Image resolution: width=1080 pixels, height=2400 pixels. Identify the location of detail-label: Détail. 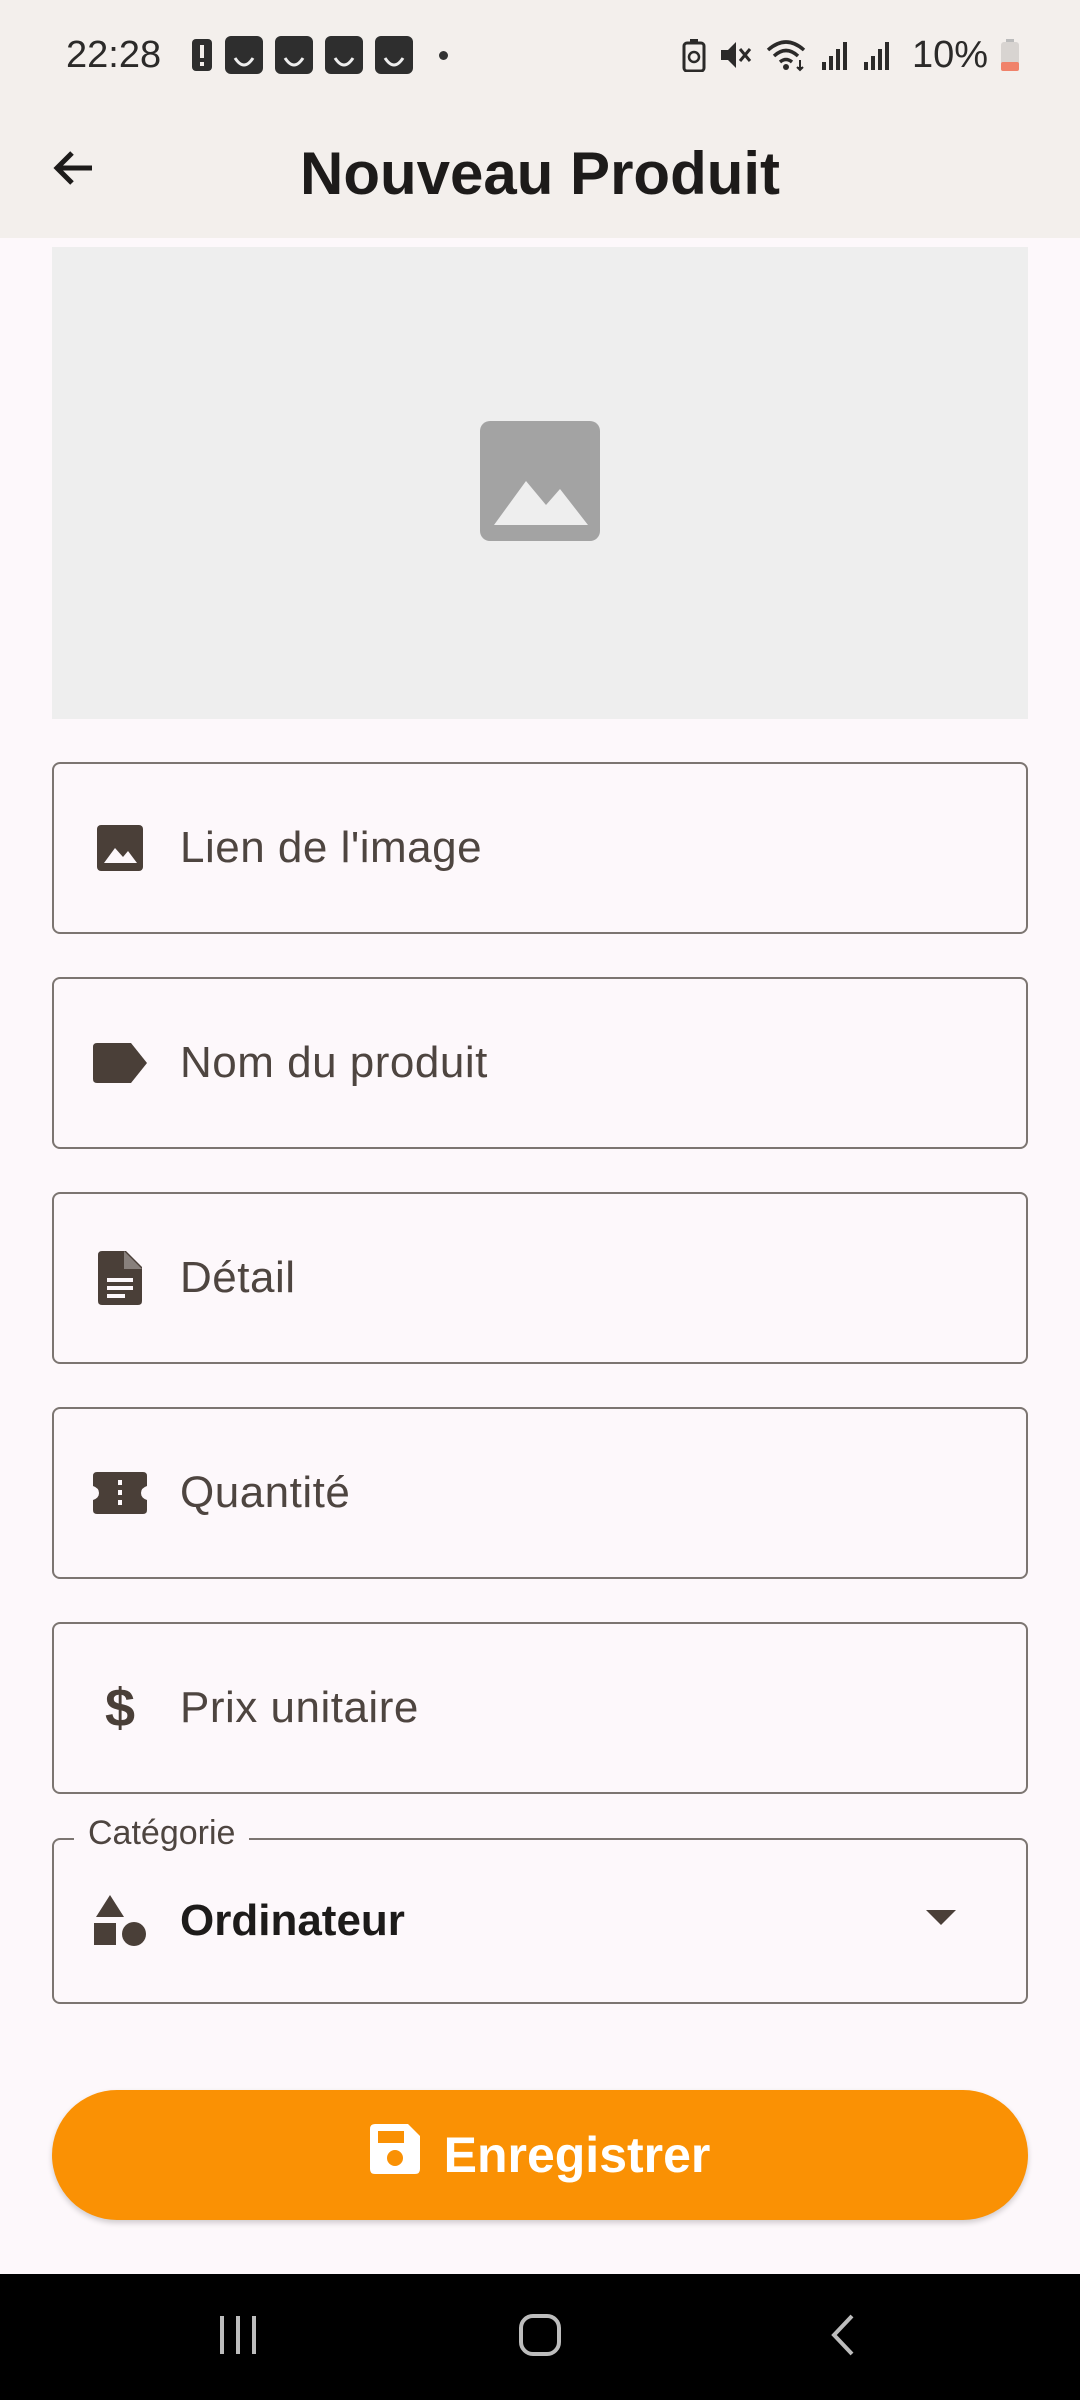
(238, 1277).